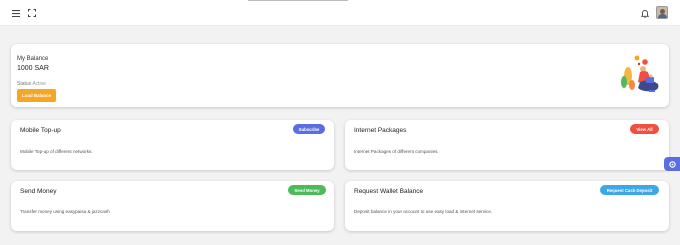 This screenshot has height=245, width=680. I want to click on balance-status: Status Active, so click(31, 84).